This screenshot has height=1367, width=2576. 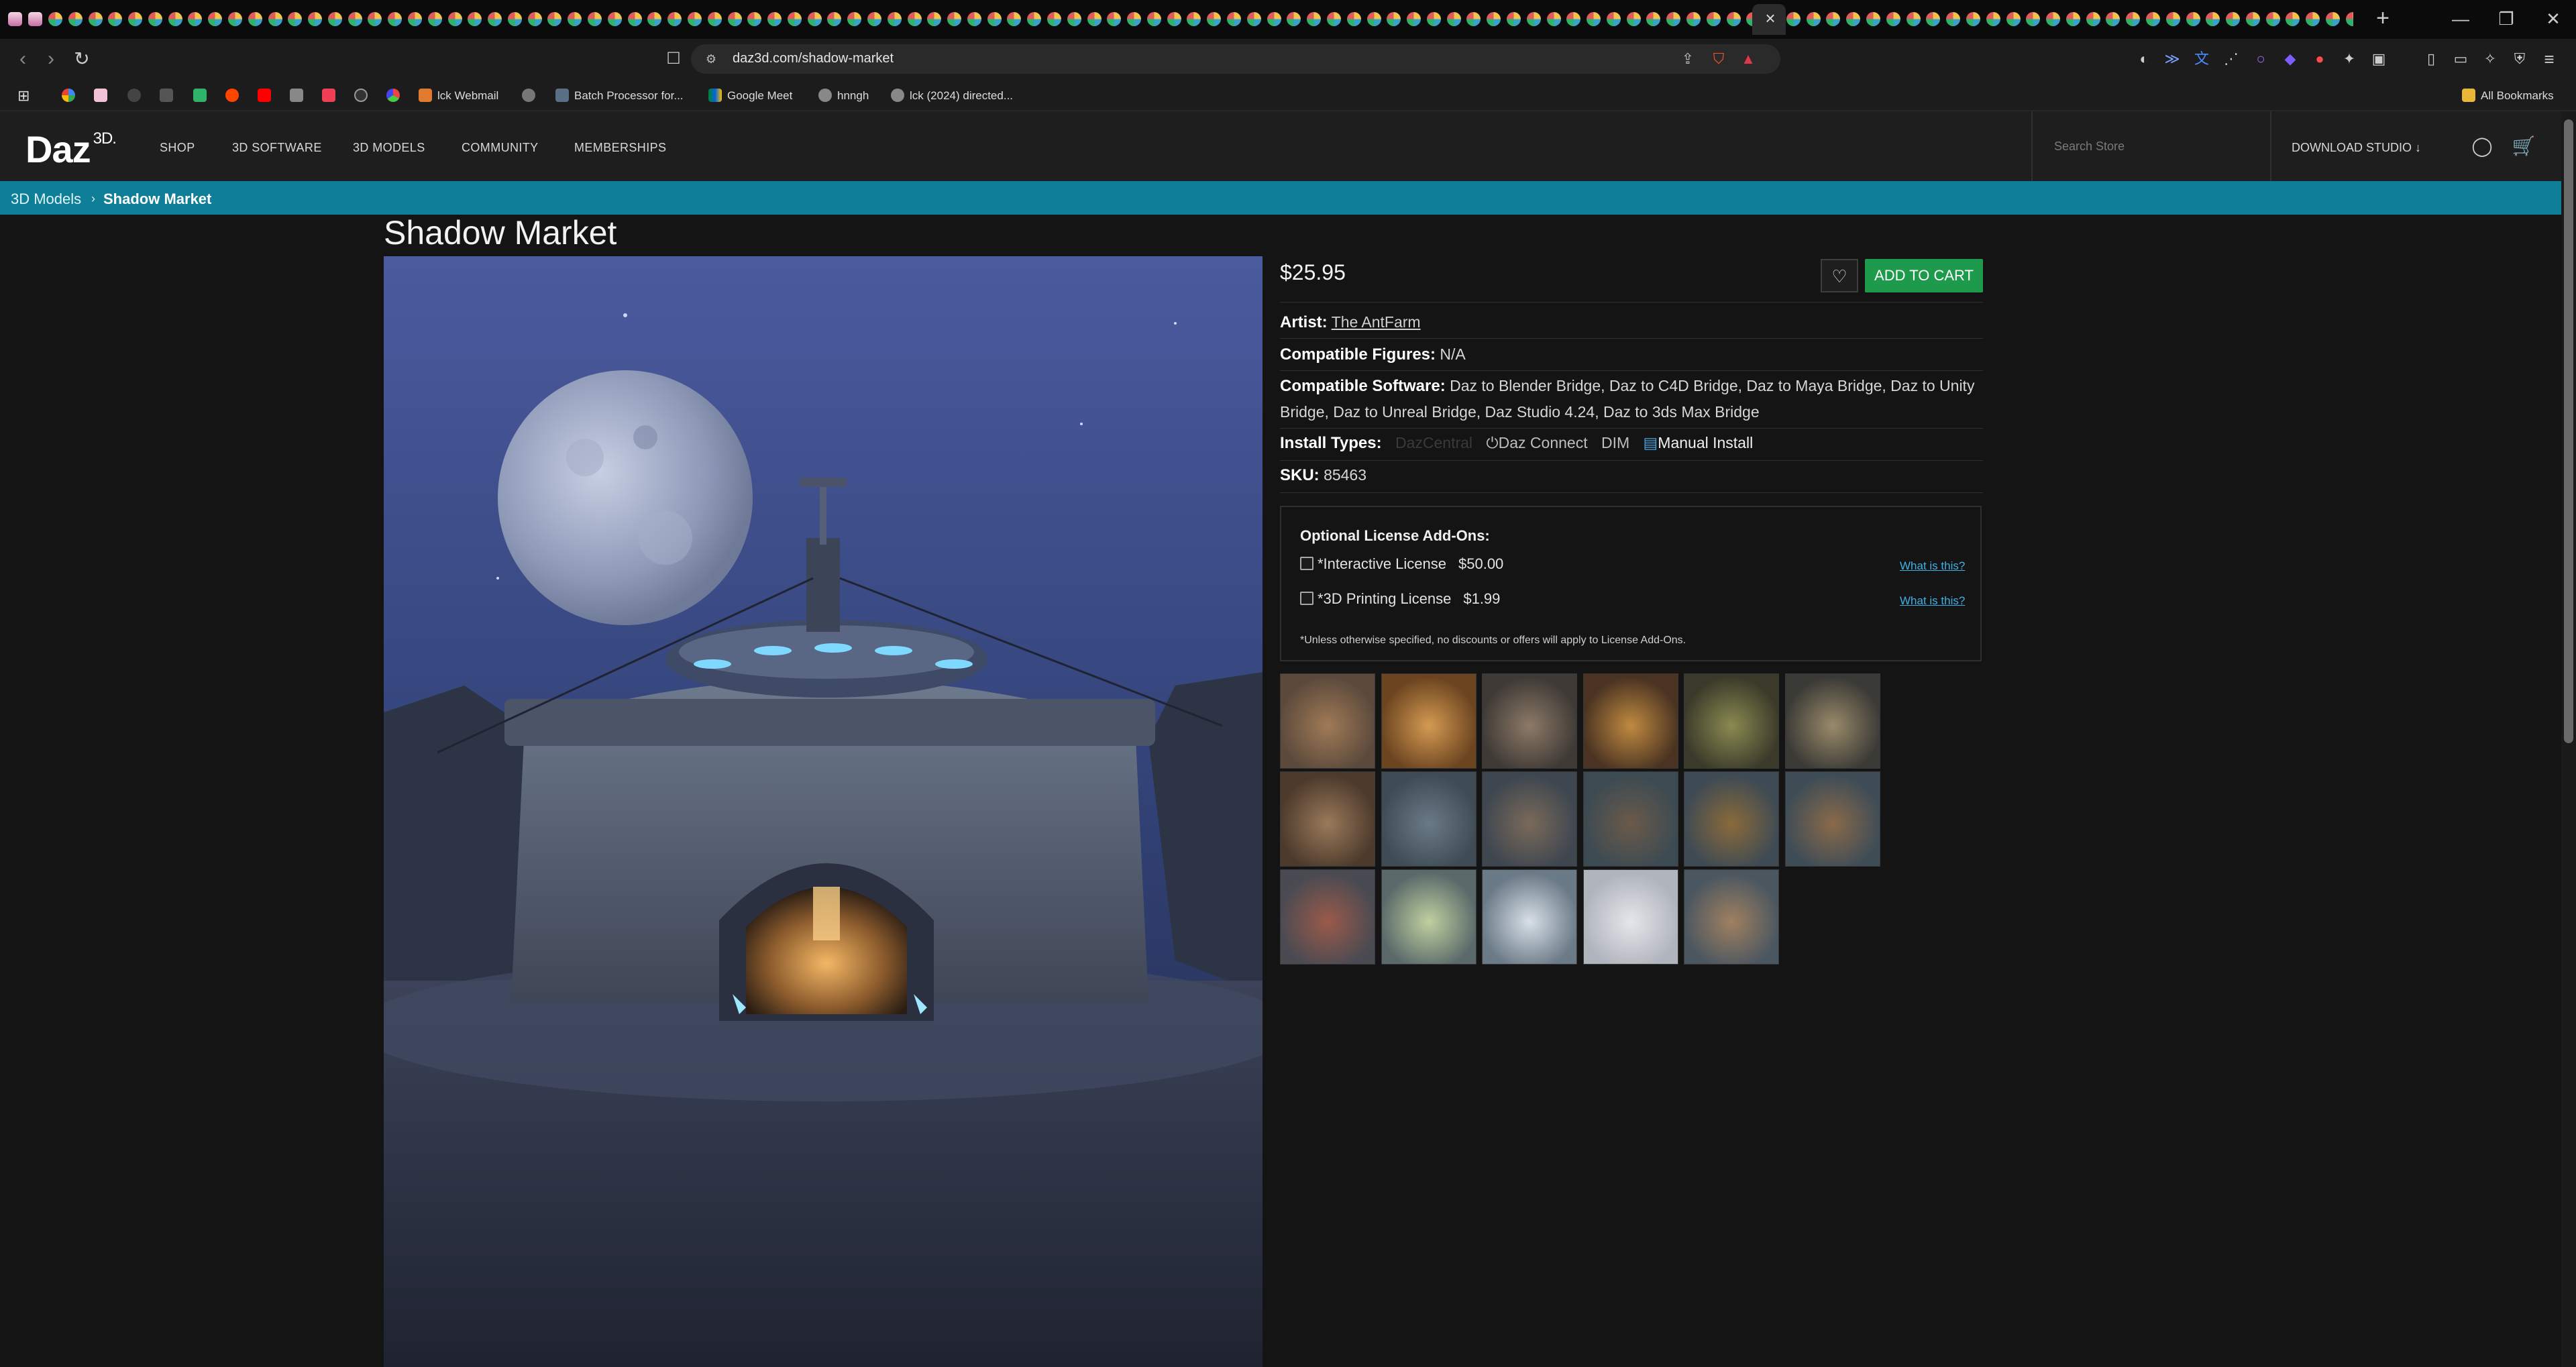 What do you see at coordinates (2201, 59) in the screenshot?
I see `translate-icon: 文` at bounding box center [2201, 59].